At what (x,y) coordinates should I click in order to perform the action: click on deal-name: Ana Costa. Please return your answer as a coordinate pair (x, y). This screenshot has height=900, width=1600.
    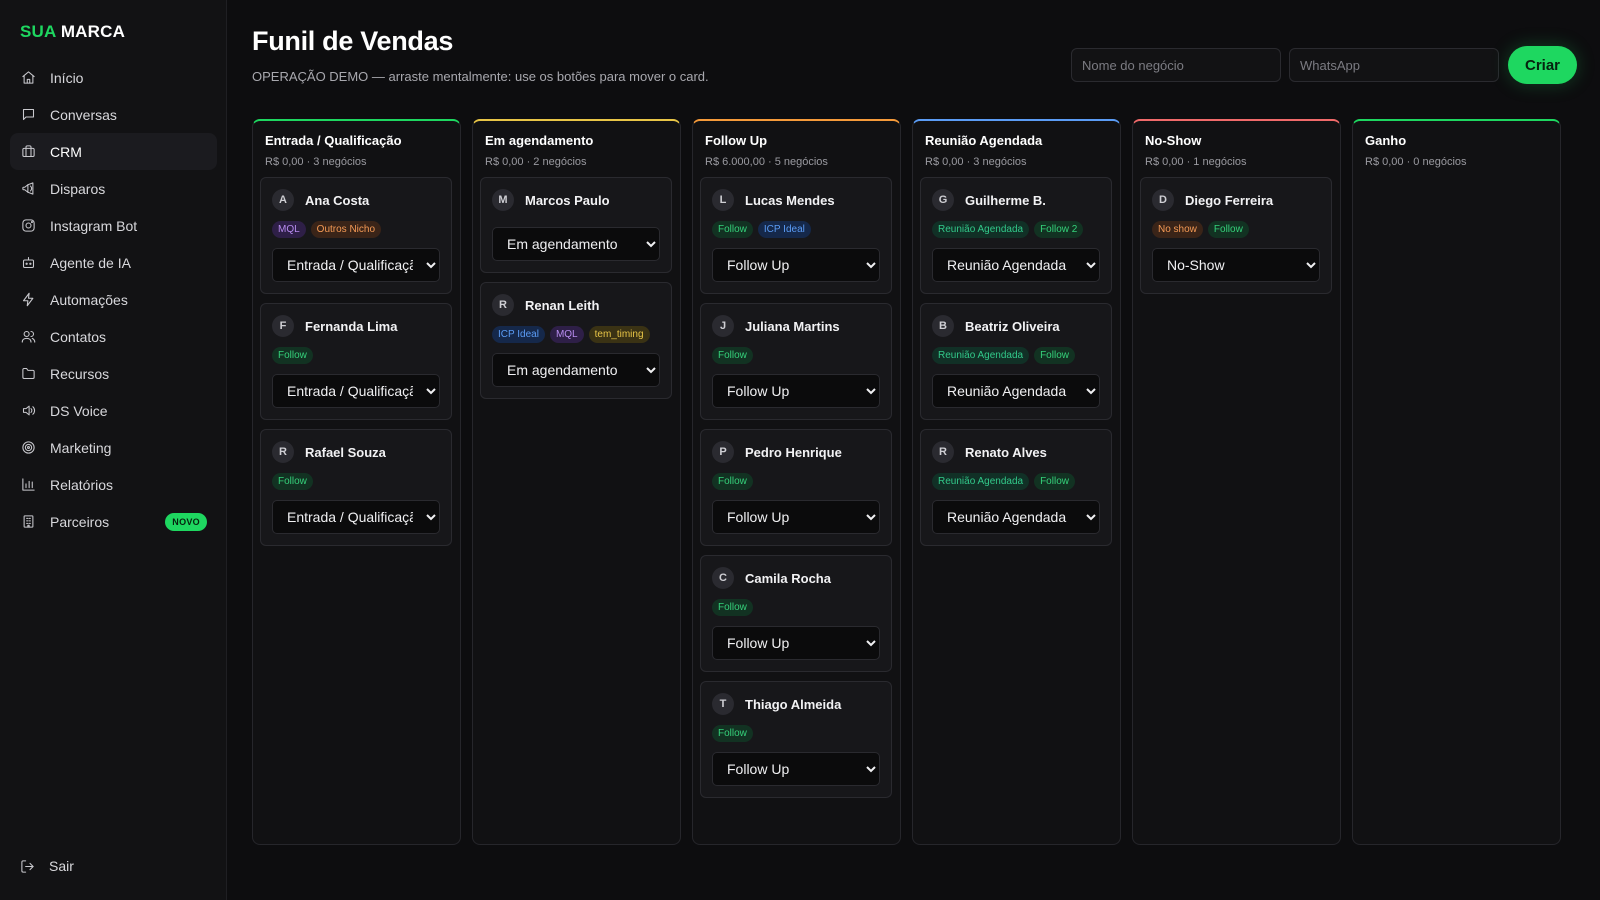
    Looking at the image, I should click on (337, 200).